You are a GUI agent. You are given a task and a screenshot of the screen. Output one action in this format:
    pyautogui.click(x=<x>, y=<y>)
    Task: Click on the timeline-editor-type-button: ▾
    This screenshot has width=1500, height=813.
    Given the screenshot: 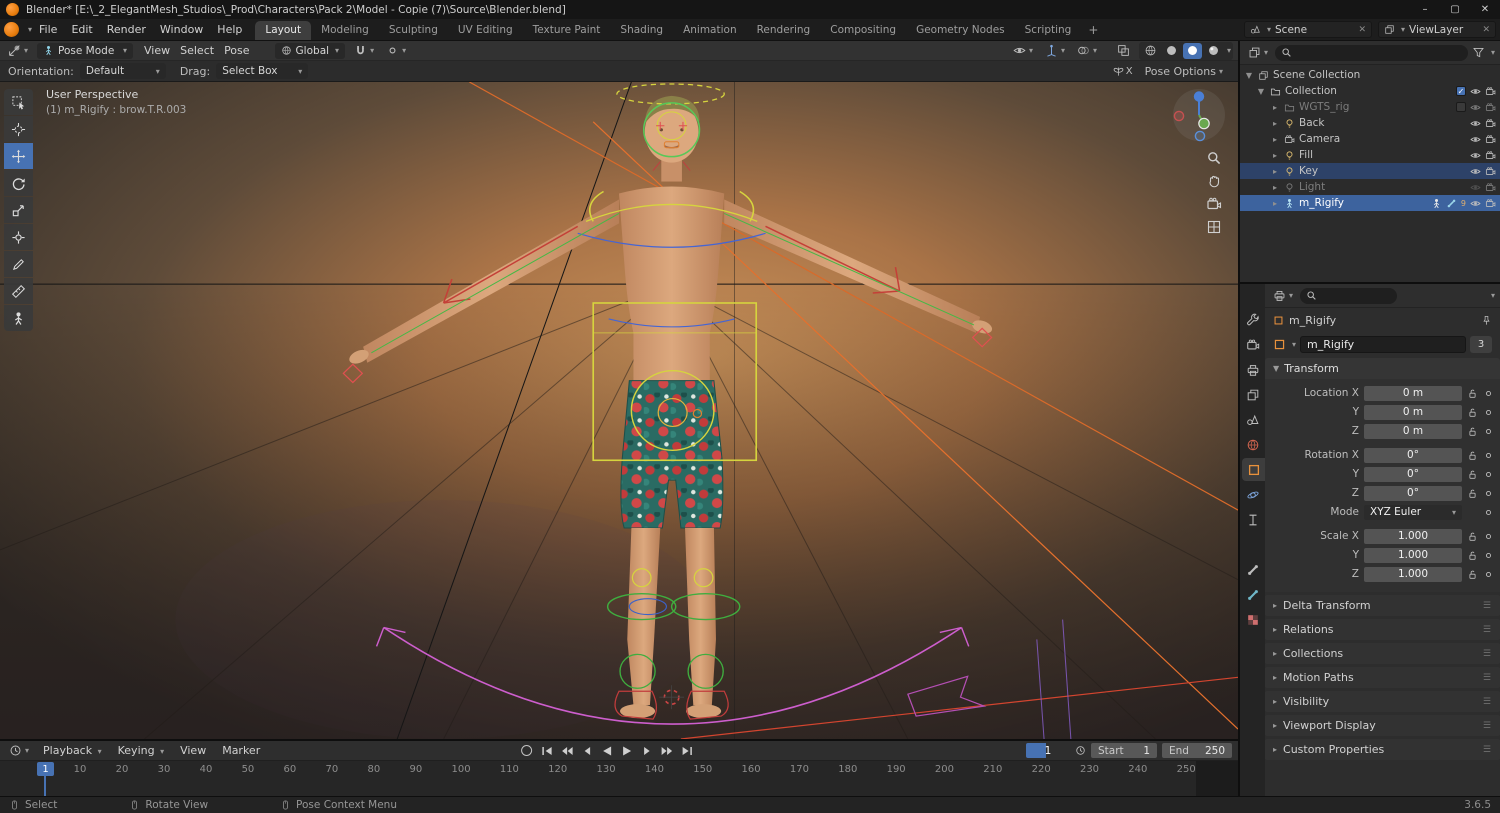 What is the action you would take?
    pyautogui.click(x=19, y=751)
    